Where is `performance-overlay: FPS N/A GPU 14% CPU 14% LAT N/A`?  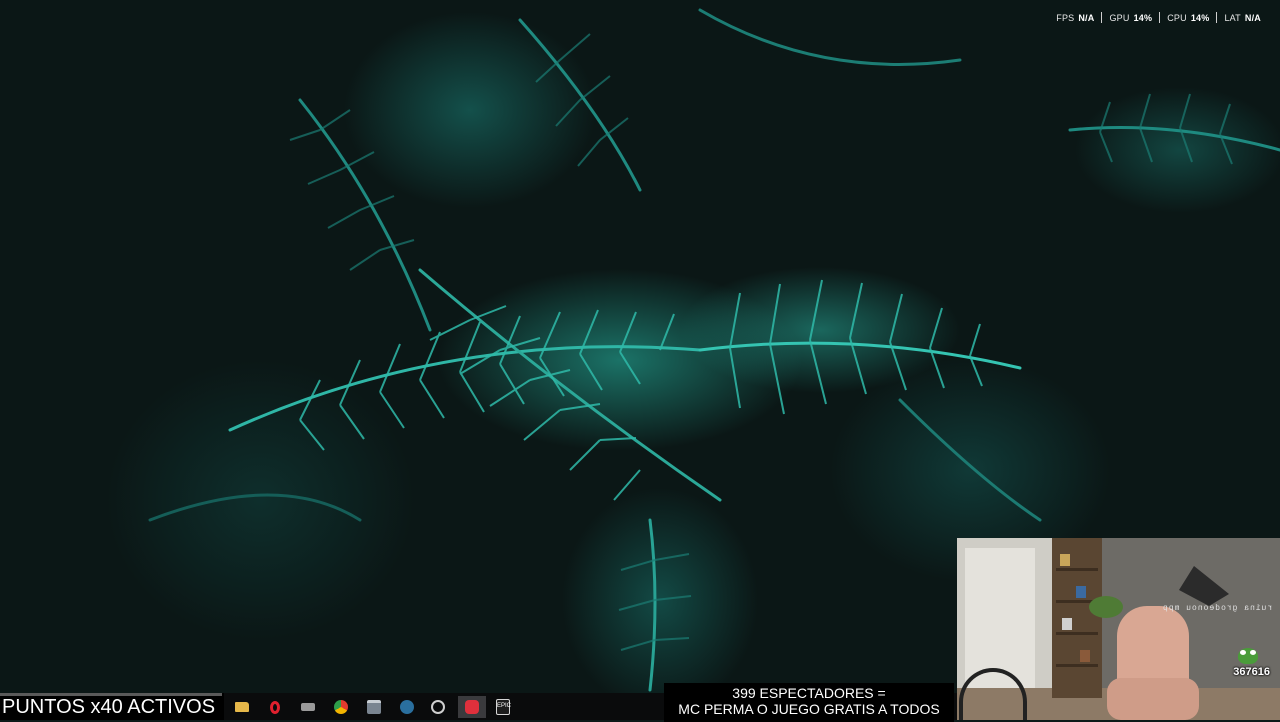
performance-overlay: FPS N/A GPU 14% CPU 14% LAT N/A is located at coordinates (1158, 17).